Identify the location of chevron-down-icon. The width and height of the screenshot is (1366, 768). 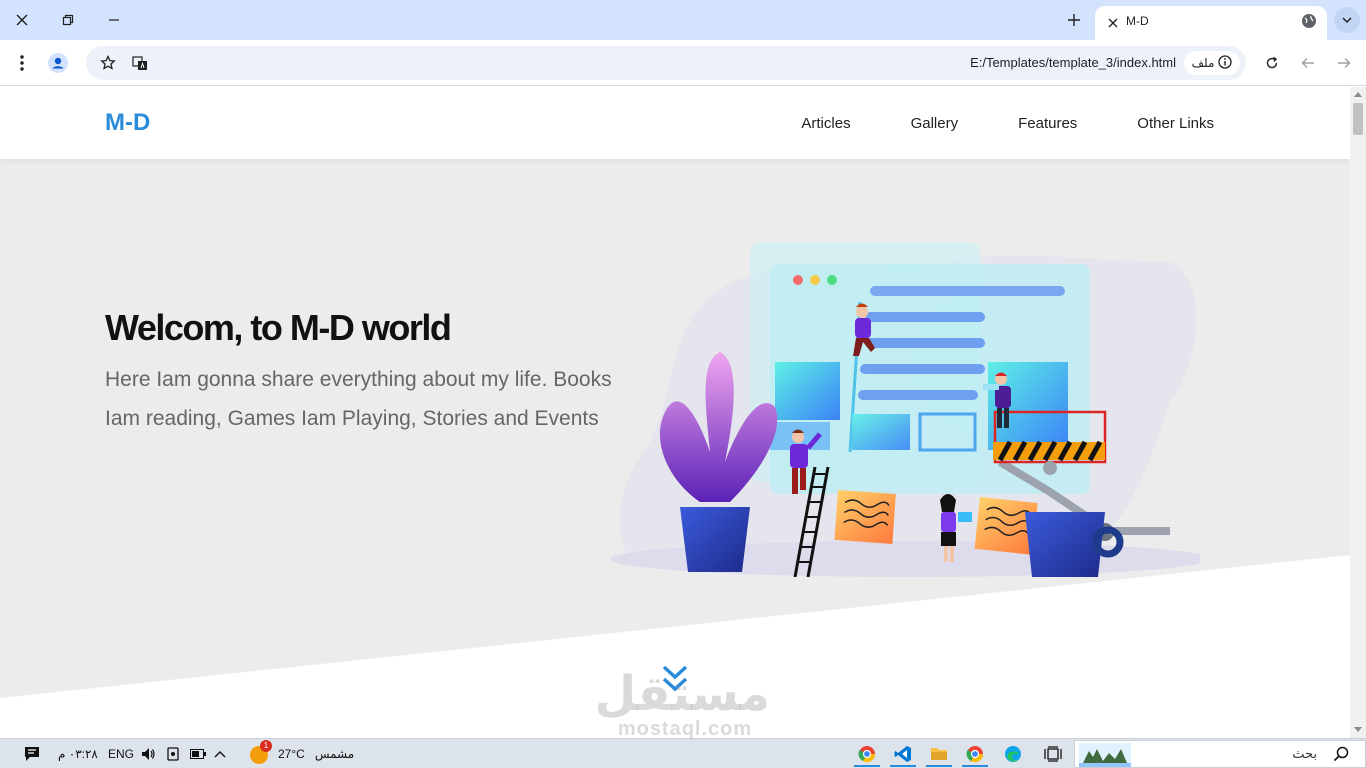
(1347, 20).